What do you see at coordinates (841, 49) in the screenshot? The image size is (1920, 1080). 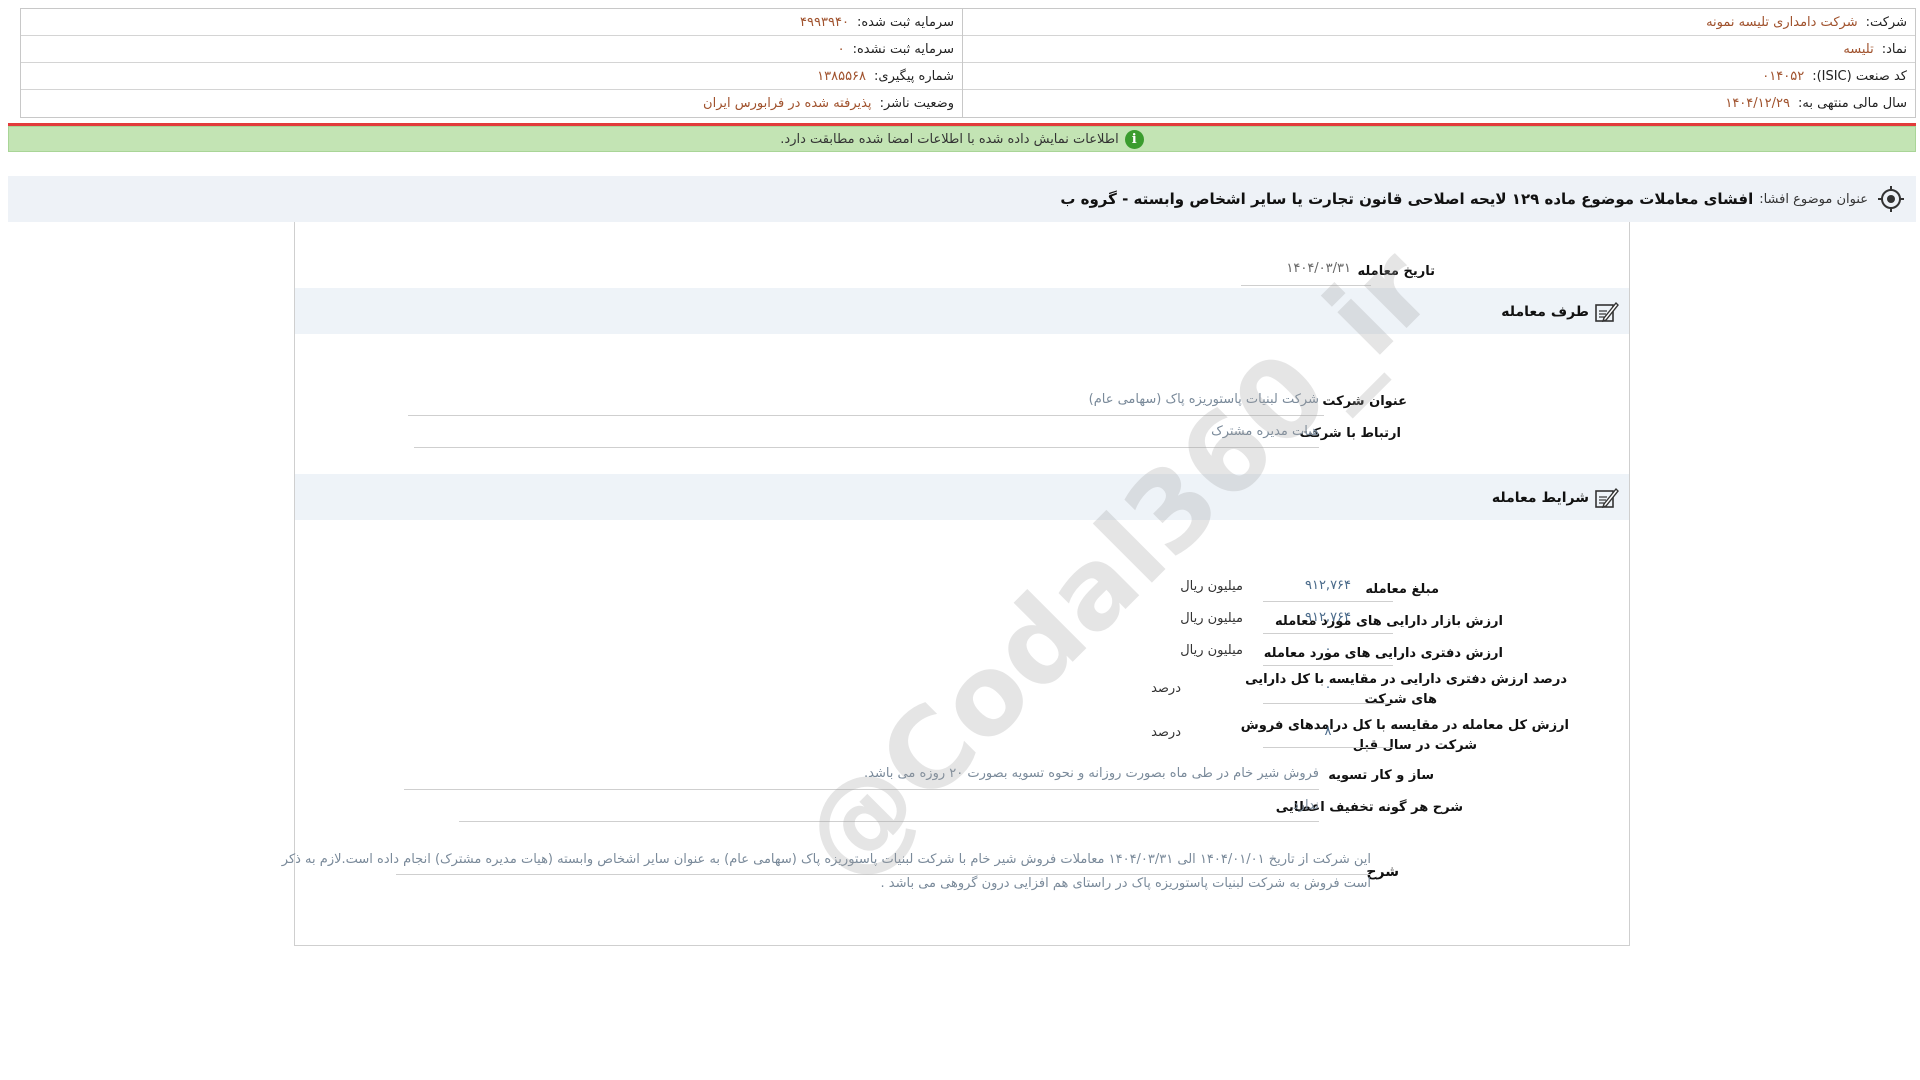 I see `unregistered-capital-value: ۰` at bounding box center [841, 49].